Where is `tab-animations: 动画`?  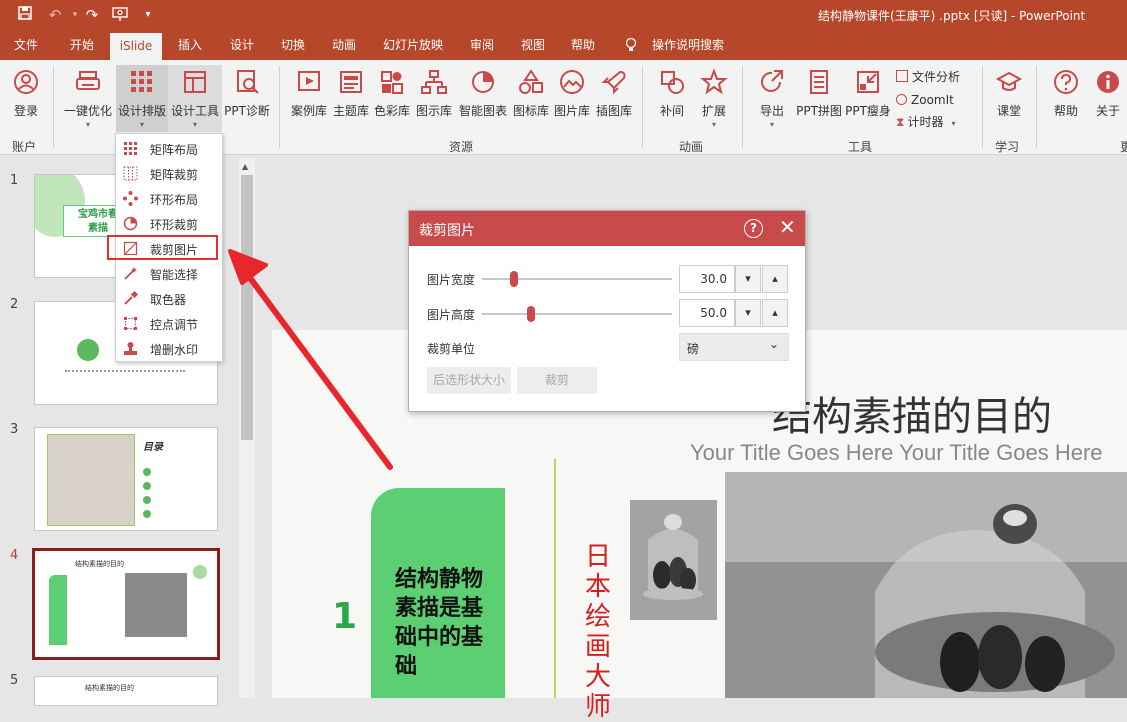 tab-animations: 动画 is located at coordinates (344, 45).